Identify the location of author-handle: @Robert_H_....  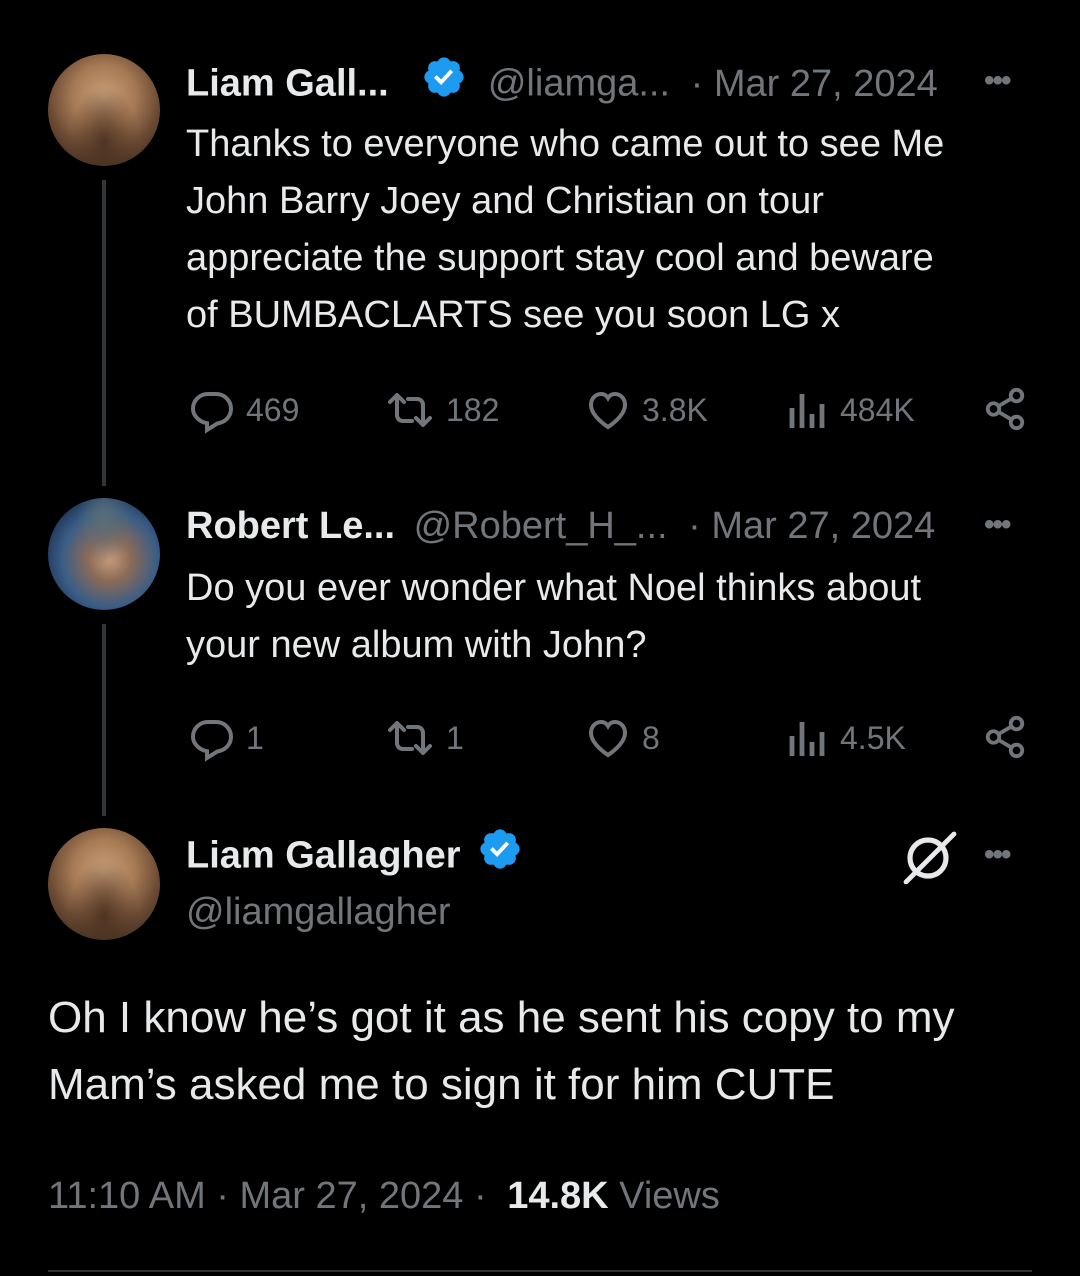
(541, 526).